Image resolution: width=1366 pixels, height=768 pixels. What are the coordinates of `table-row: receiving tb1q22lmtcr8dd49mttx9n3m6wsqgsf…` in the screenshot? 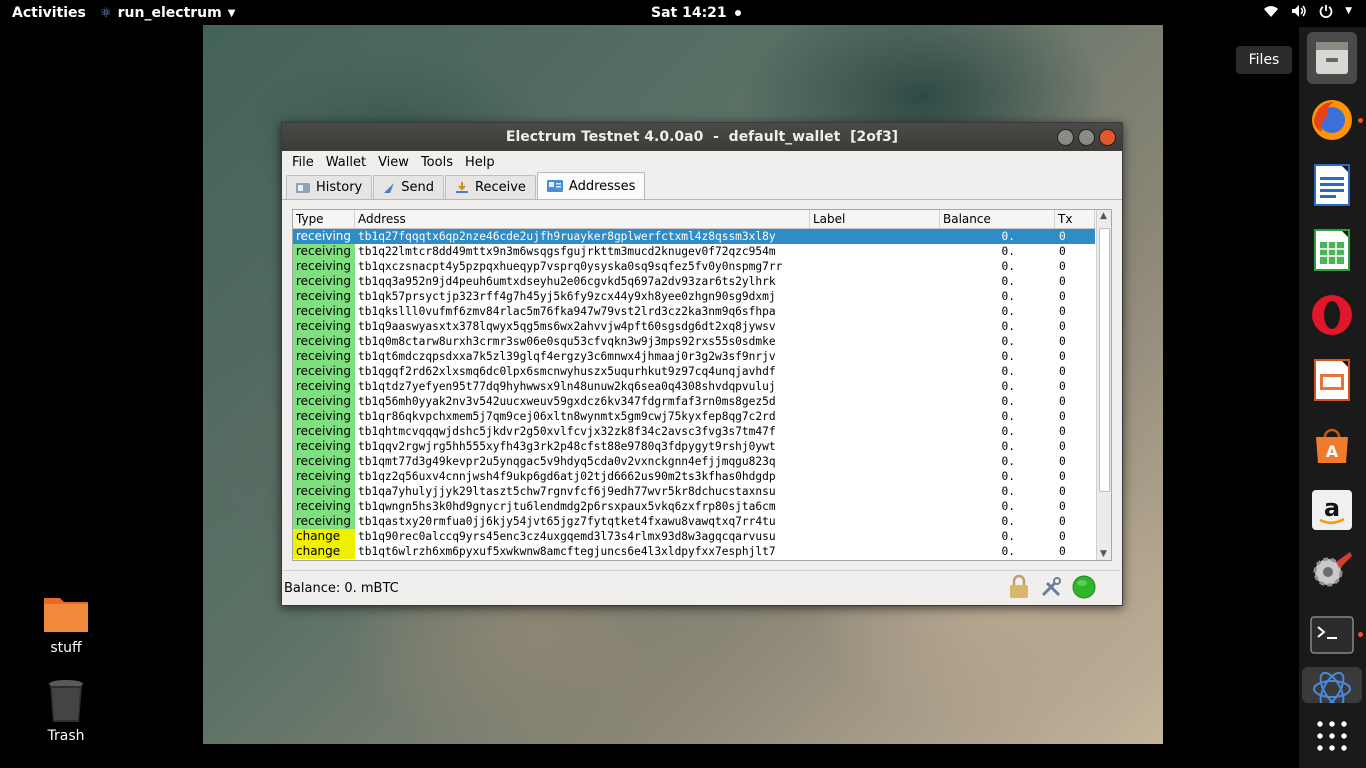 It's located at (694, 251).